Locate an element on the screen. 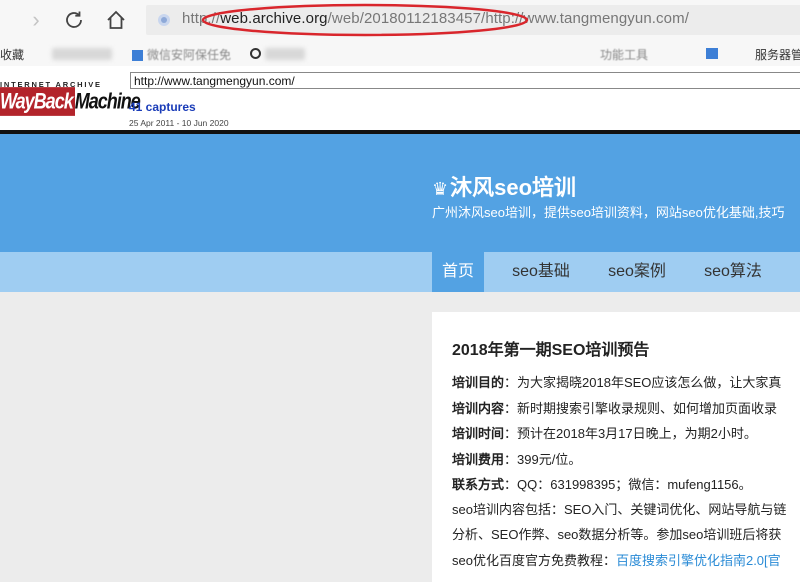  post-line-fee: 培训费用：399元/位。 is located at coordinates (517, 459).